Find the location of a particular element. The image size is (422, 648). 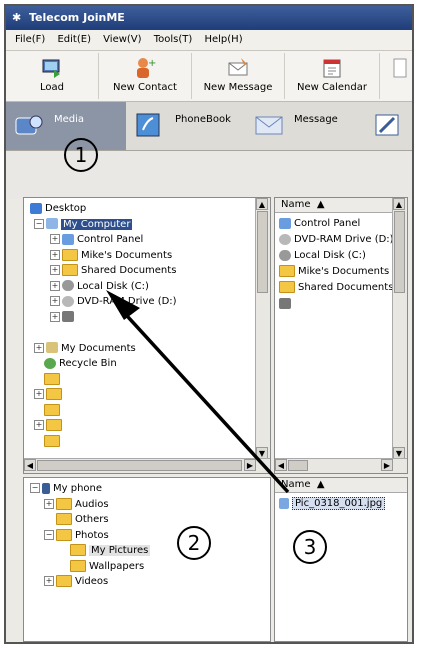

tree-item-recycle-bin: Recycle Bin is located at coordinates (103, 364).